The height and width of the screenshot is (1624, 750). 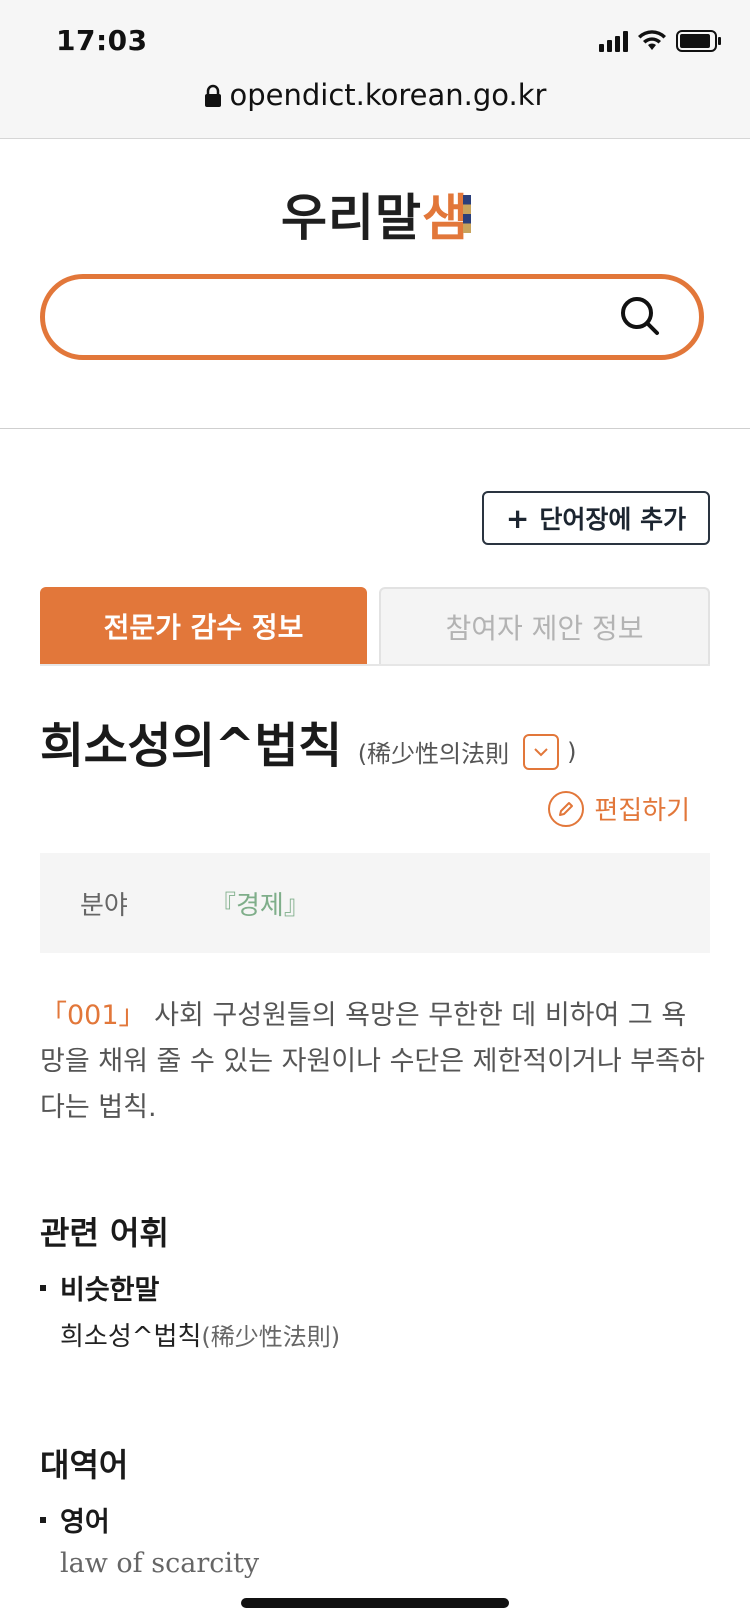 I want to click on address-bar: opendict.korean.go.kr, so click(x=375, y=96).